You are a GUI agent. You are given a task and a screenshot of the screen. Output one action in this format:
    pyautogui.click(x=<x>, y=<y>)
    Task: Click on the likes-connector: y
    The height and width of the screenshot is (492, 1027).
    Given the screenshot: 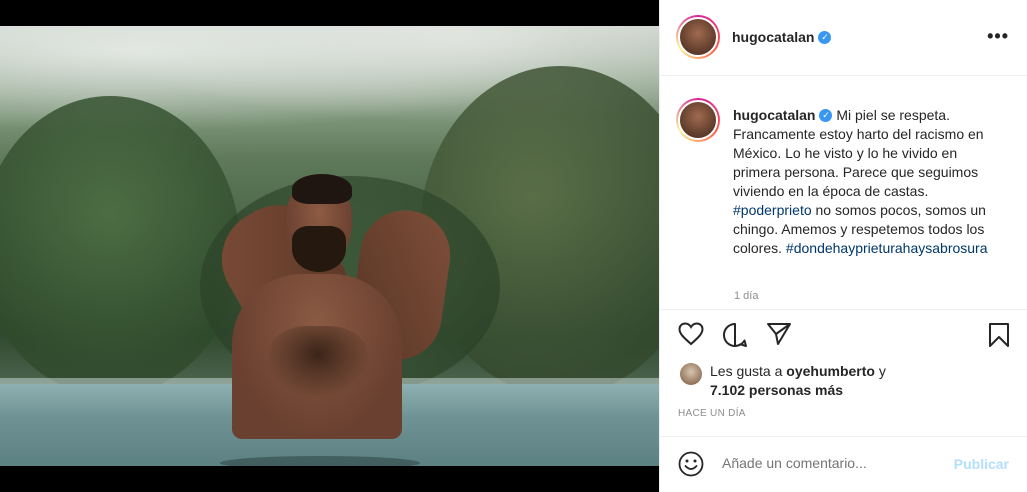 What is the action you would take?
    pyautogui.click(x=882, y=371)
    